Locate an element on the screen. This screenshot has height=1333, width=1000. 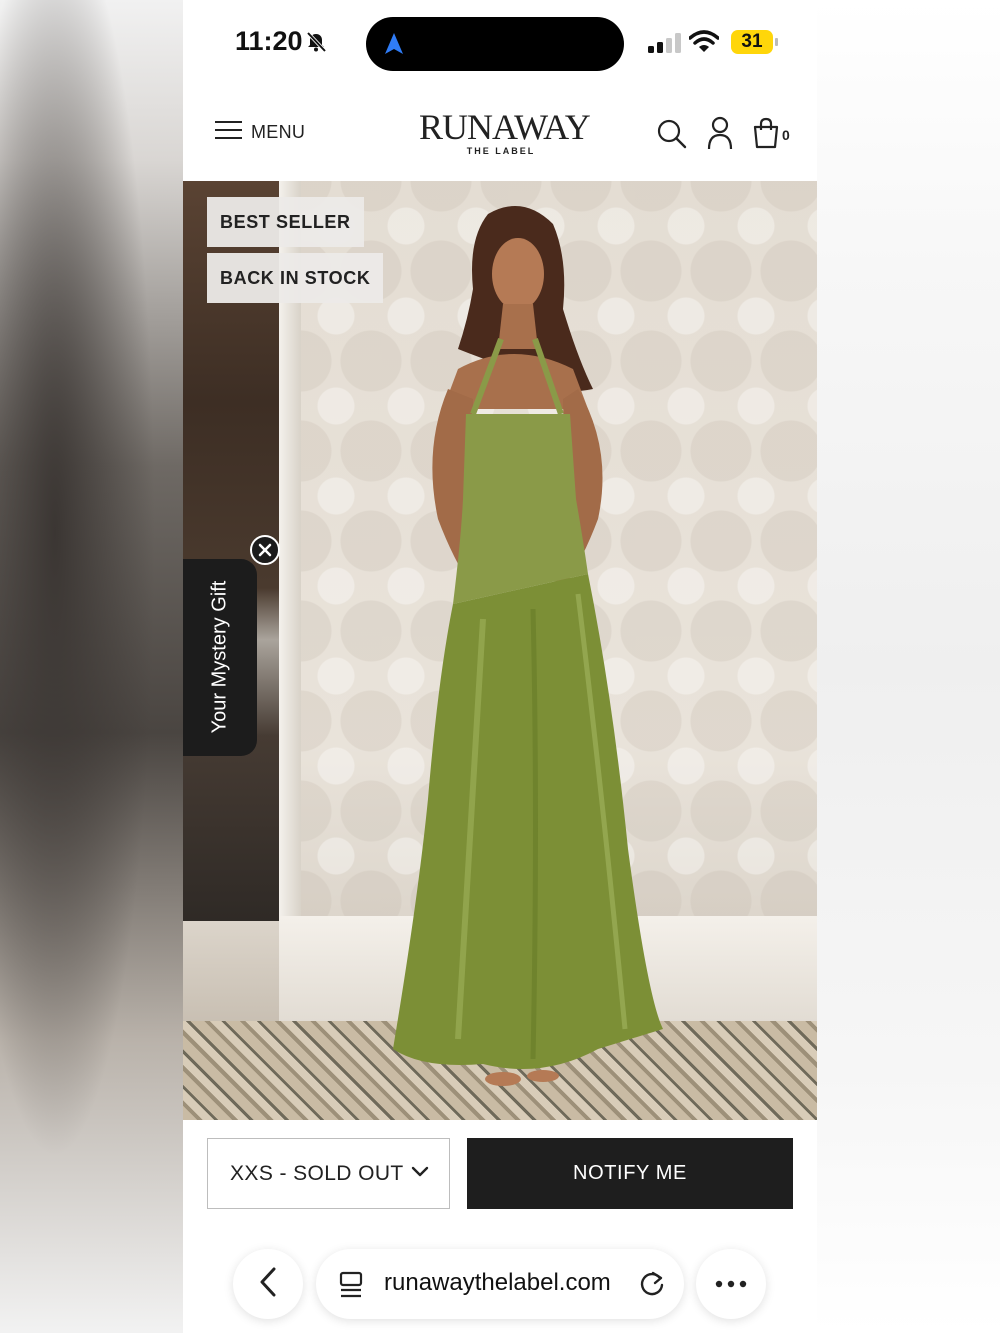
mystery-gift-tab: Your Mystery Gift is located at coordinates (220, 657).